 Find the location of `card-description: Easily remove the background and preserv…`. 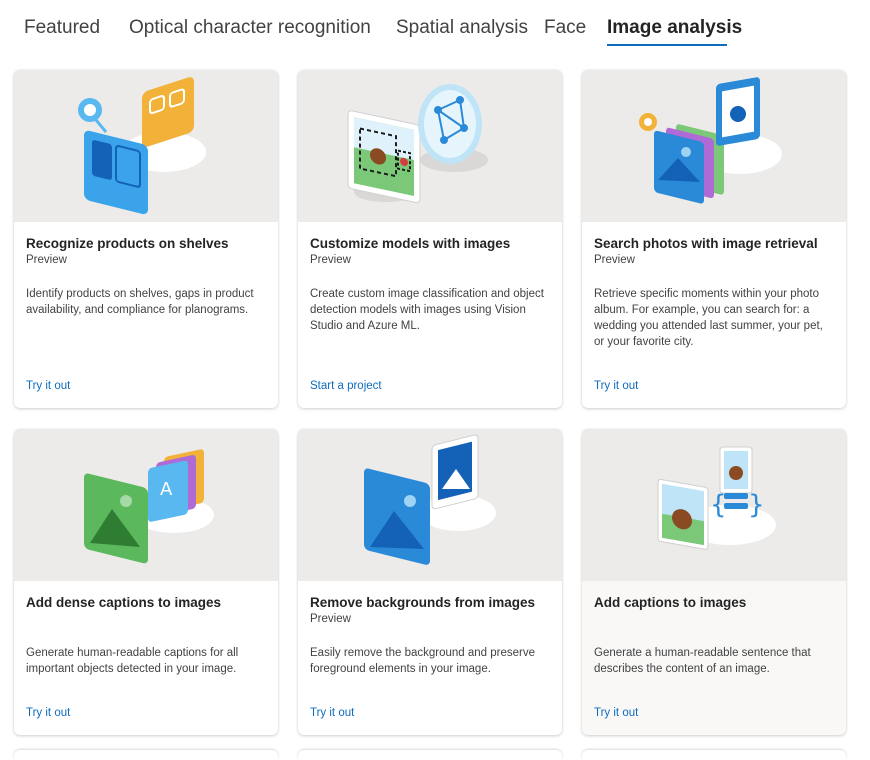

card-description: Easily remove the background and preserv… is located at coordinates (423, 661).